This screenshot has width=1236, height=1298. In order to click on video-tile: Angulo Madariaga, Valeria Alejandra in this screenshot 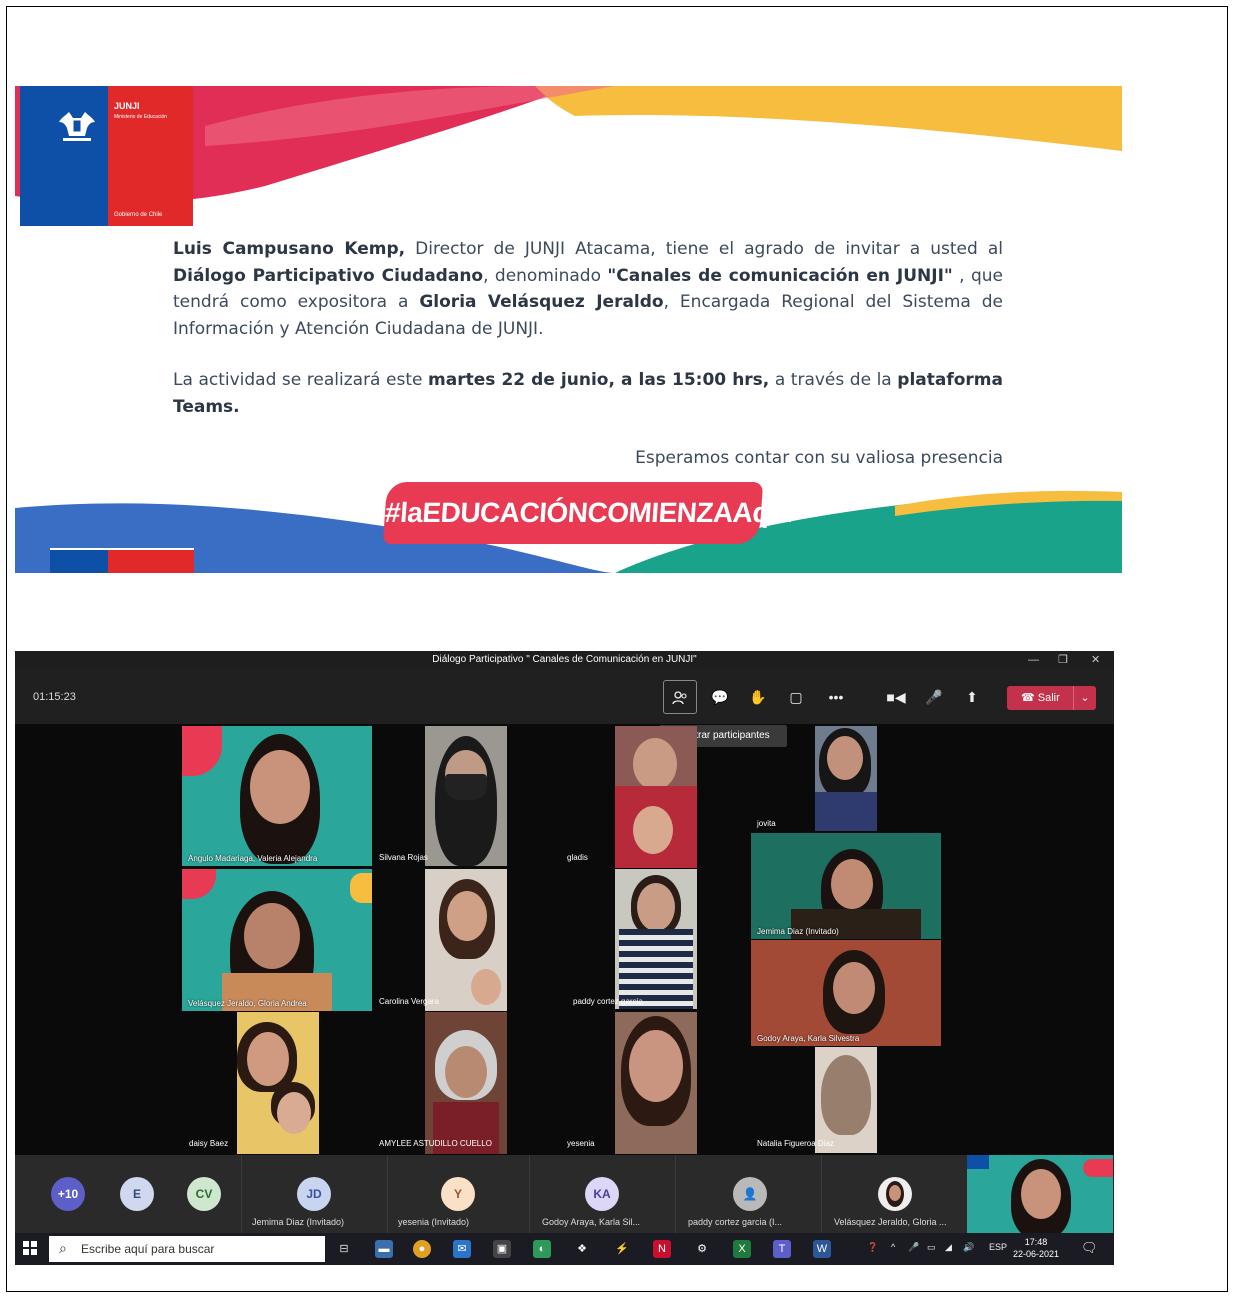, I will do `click(277, 796)`.